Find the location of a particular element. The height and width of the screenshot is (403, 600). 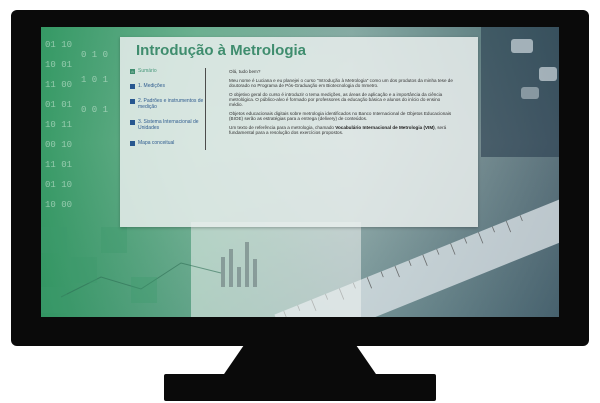

sidebar-item-sumario: ⌂ Sumário is located at coordinates (167, 71).